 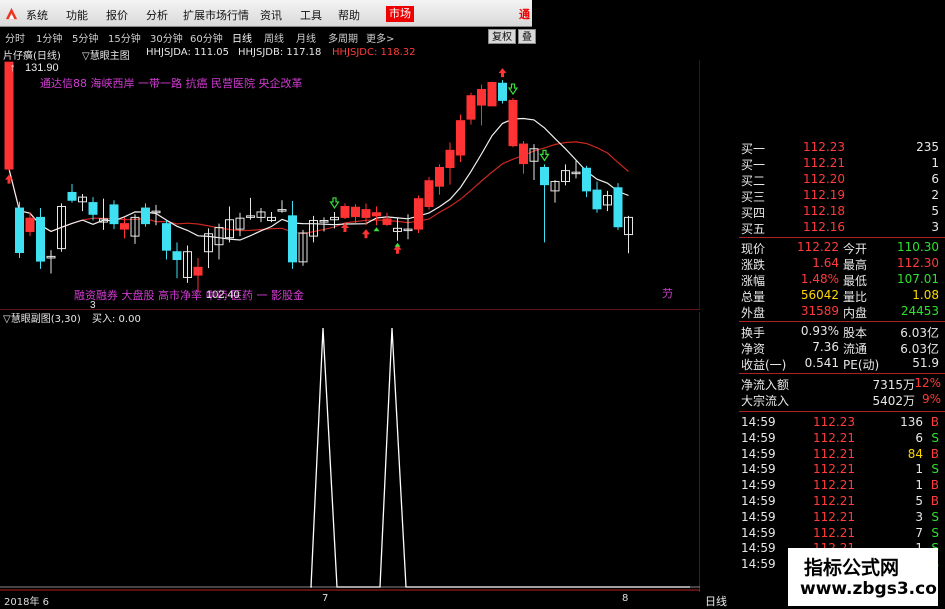 What do you see at coordinates (842, 312) in the screenshot?
I see `quote-row: 外盘 31589 内盘 24453` at bounding box center [842, 312].